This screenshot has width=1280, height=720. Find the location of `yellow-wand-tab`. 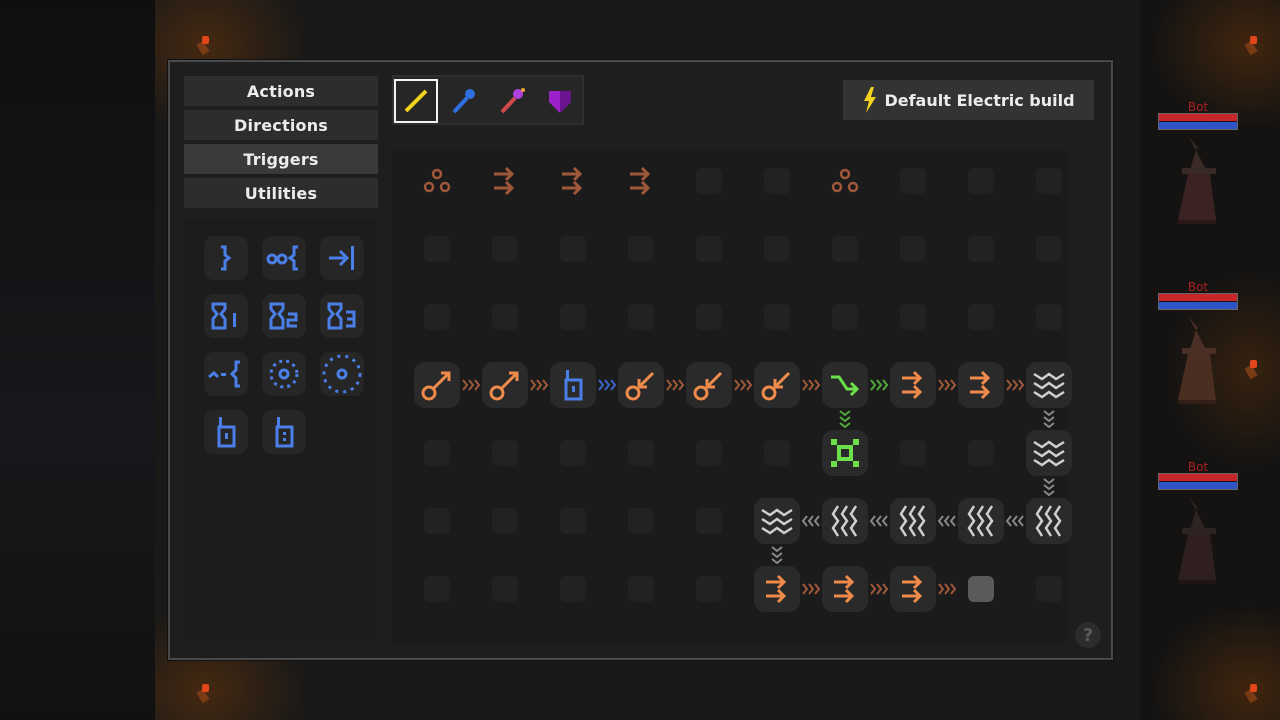

yellow-wand-tab is located at coordinates (416, 101).